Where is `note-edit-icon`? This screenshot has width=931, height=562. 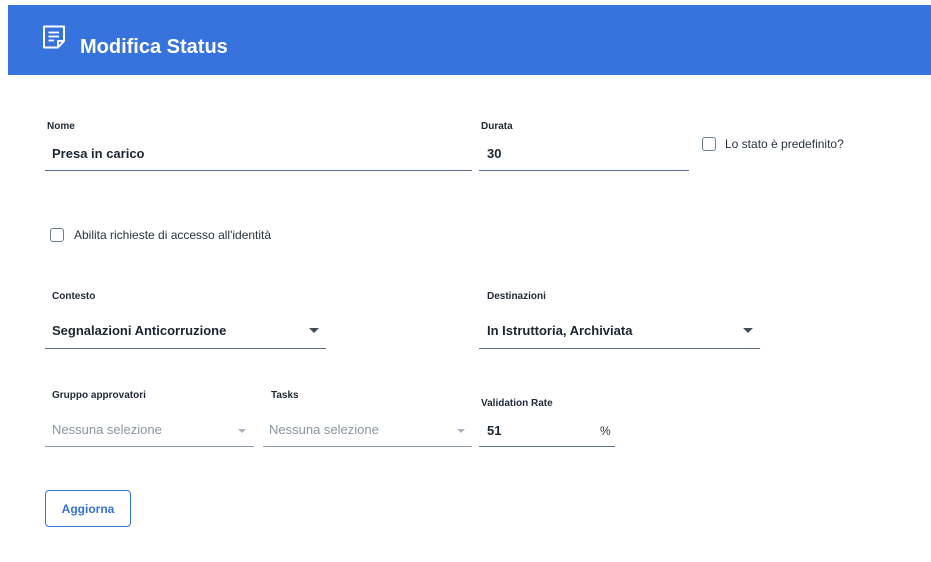
note-edit-icon is located at coordinates (54, 37).